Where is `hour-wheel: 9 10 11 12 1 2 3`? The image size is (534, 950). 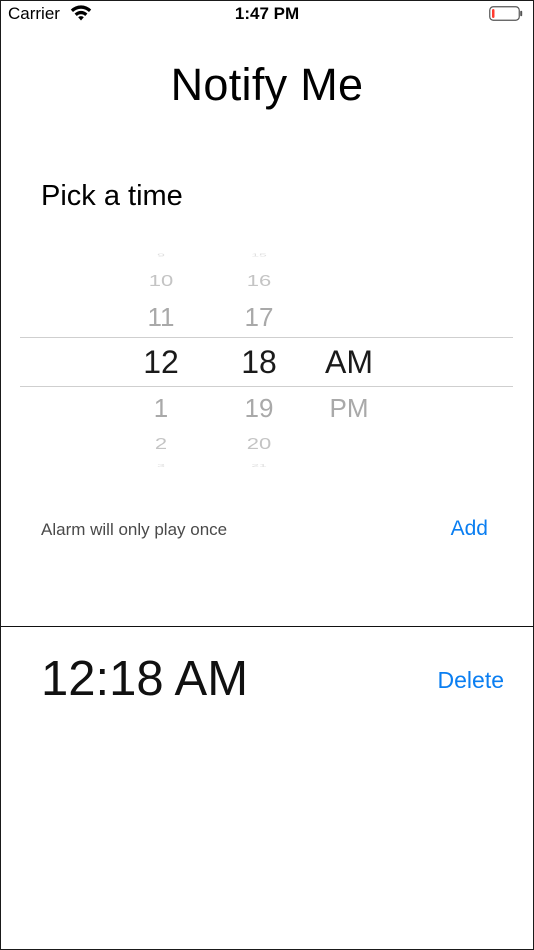 hour-wheel: 9 10 11 12 1 2 3 is located at coordinates (161, 359).